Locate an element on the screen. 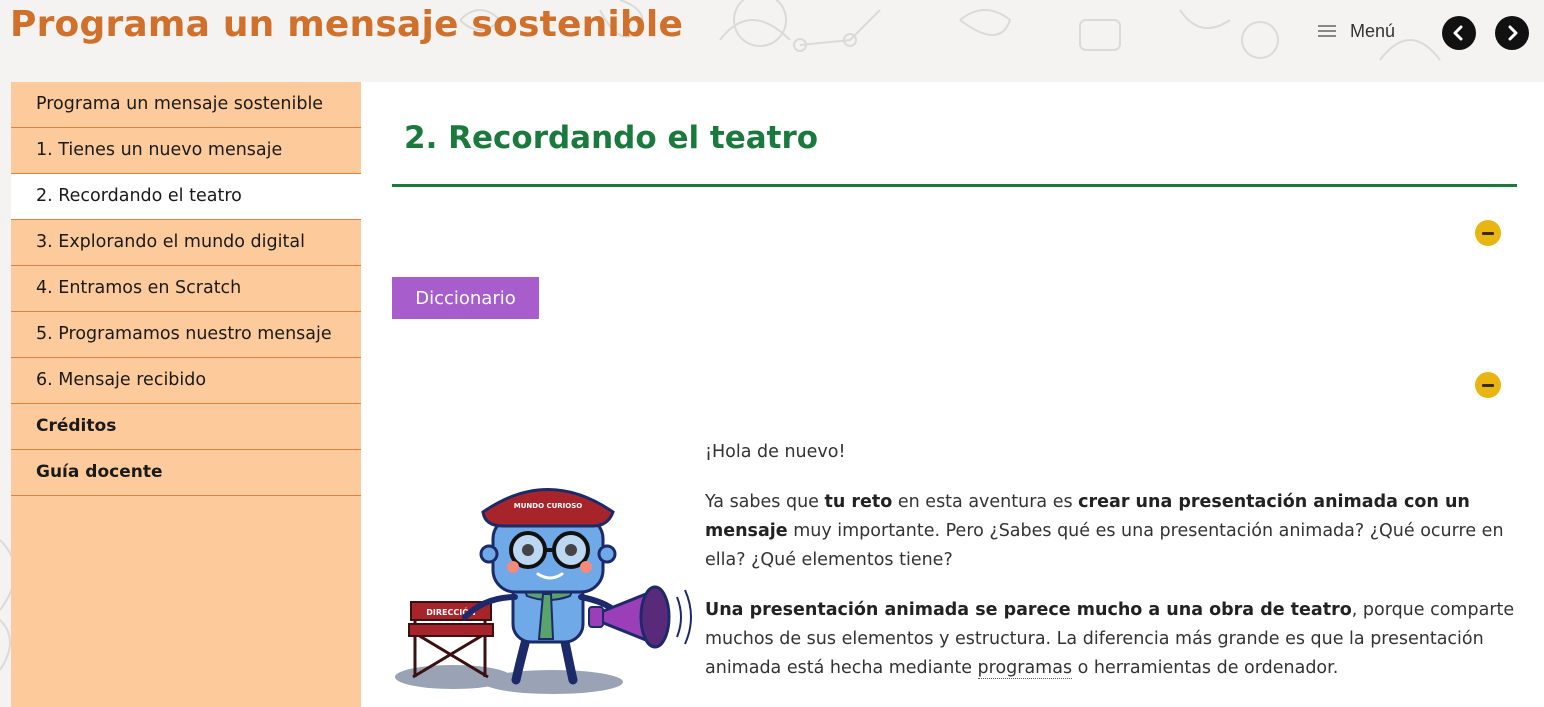 This screenshot has width=1544, height=707. menu-label: Menú is located at coordinates (1373, 30).